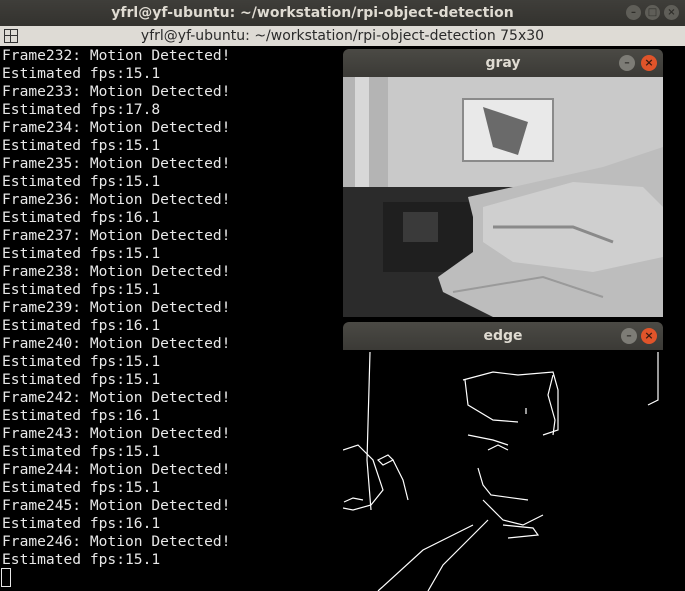 The image size is (685, 591). Describe the element at coordinates (116, 469) in the screenshot. I see `terminal-line: Frame244: Motion Detected!` at that location.